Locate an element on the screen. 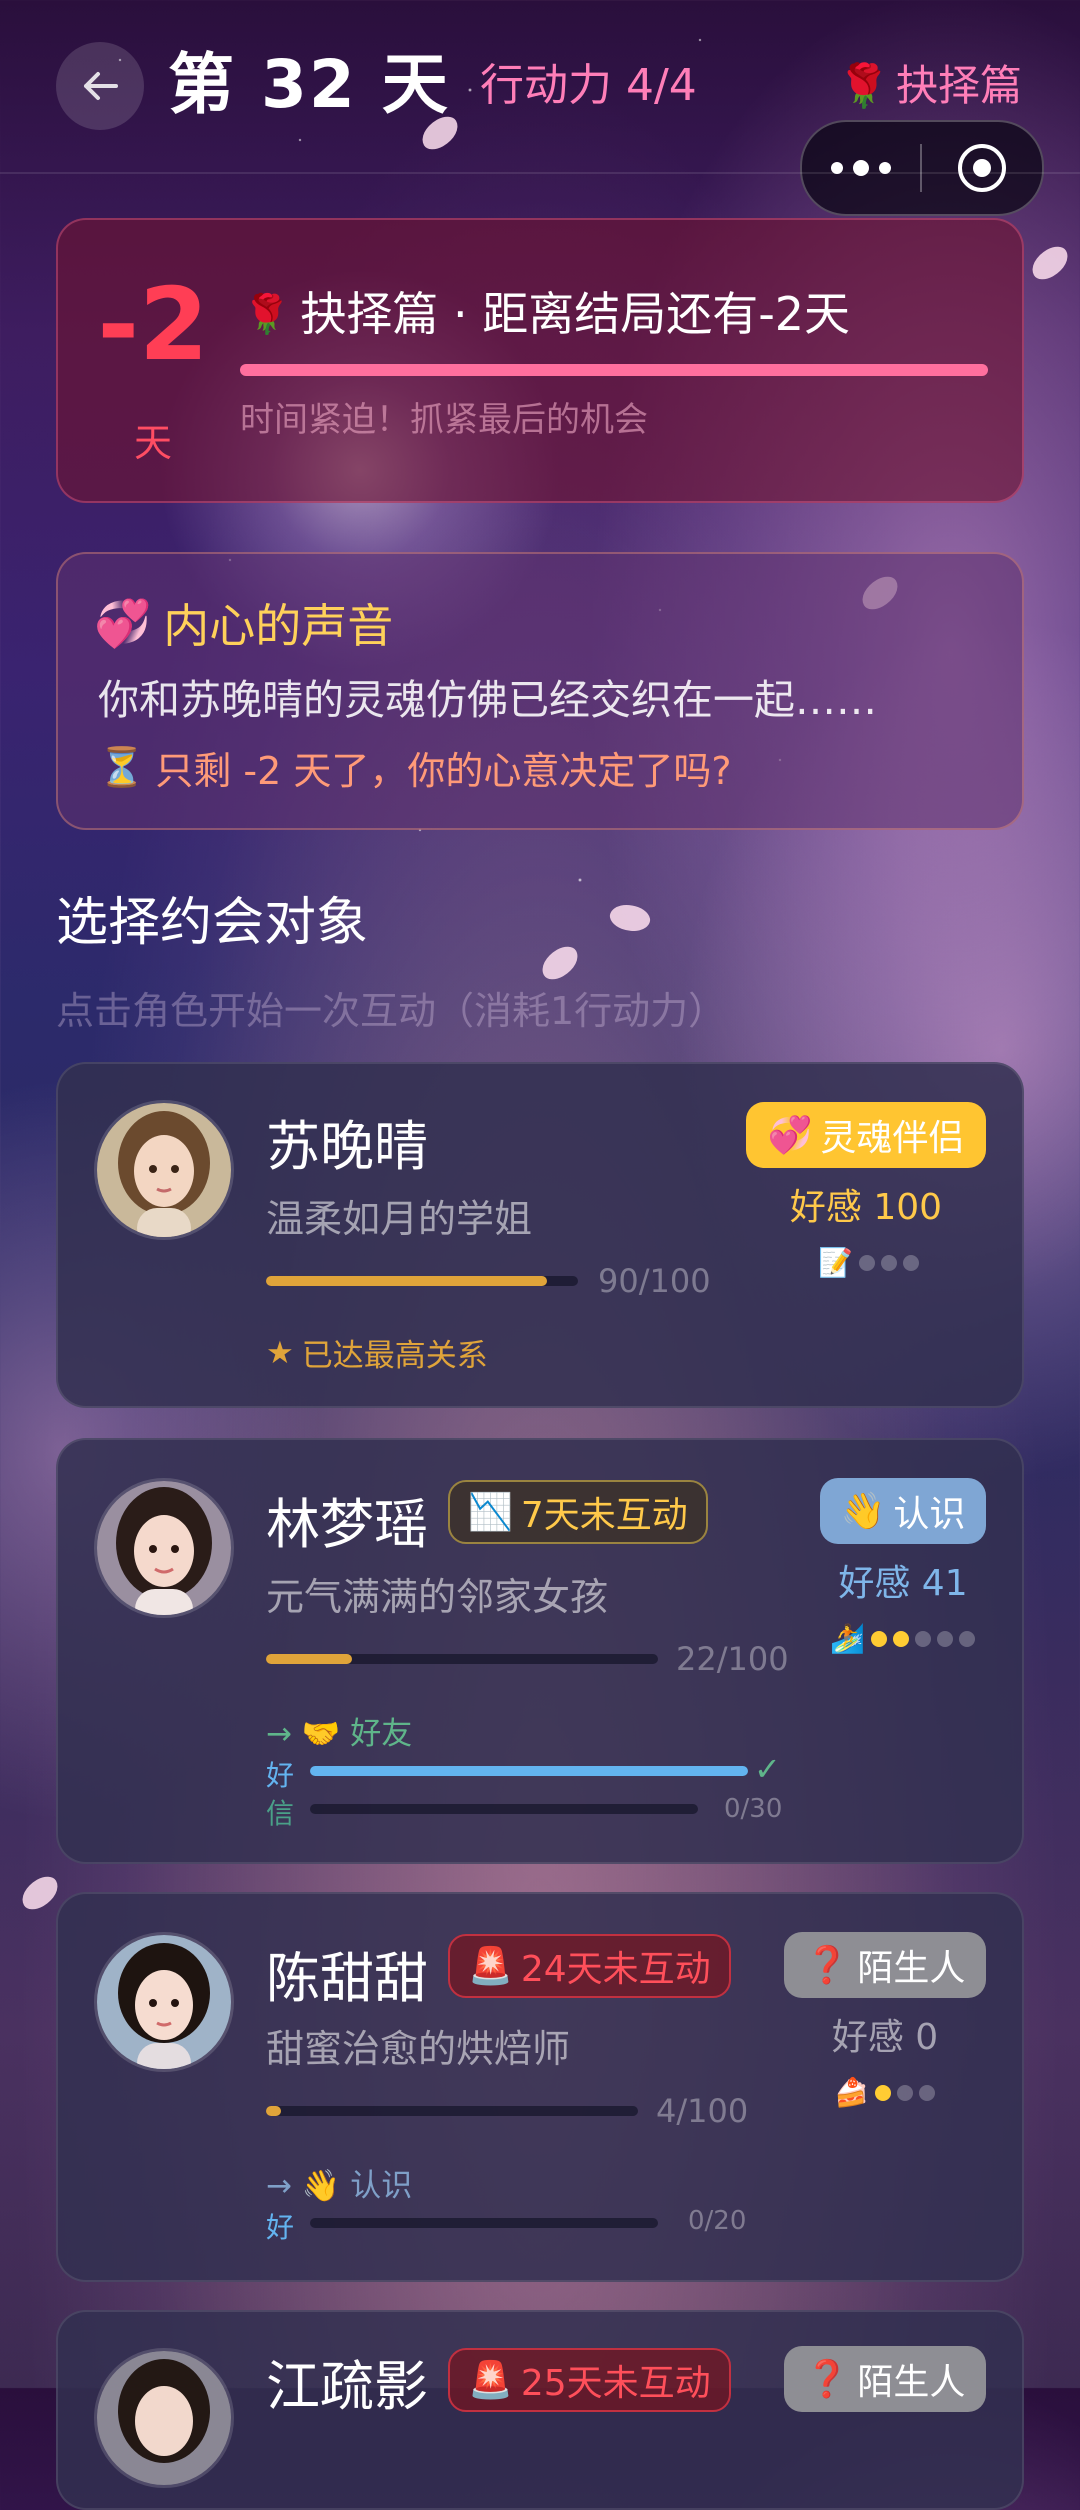  chapter-text: 抉择篇 is located at coordinates (958, 85).